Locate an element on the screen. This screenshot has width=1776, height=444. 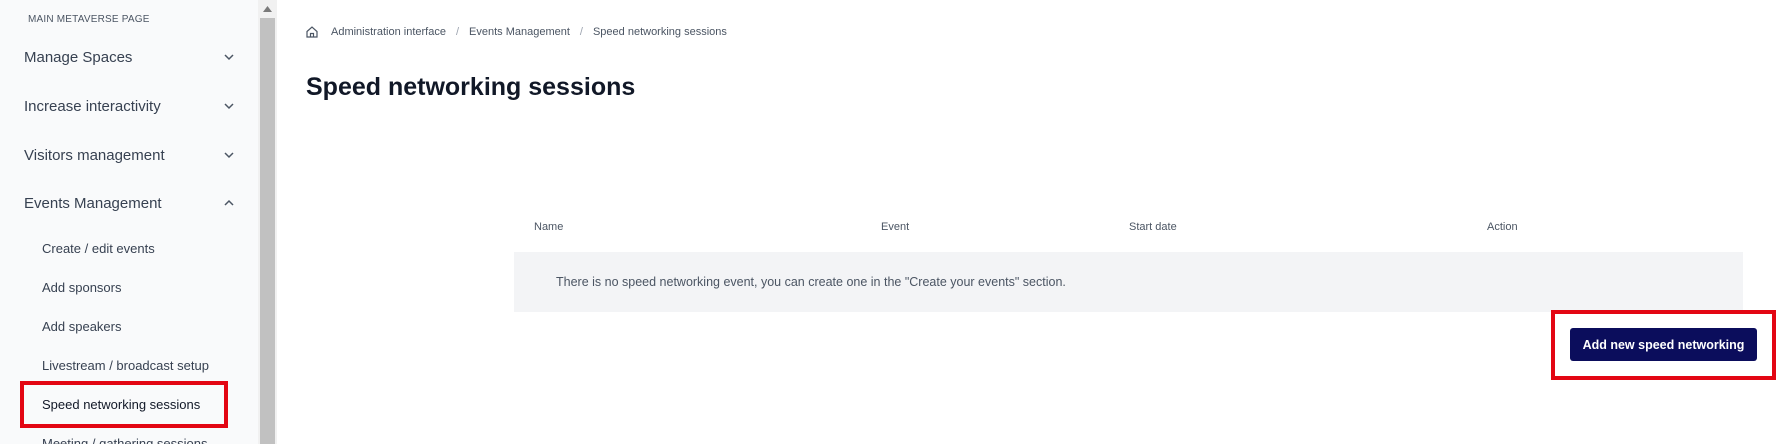
sidebar-scrollbar is located at coordinates (267, 222).